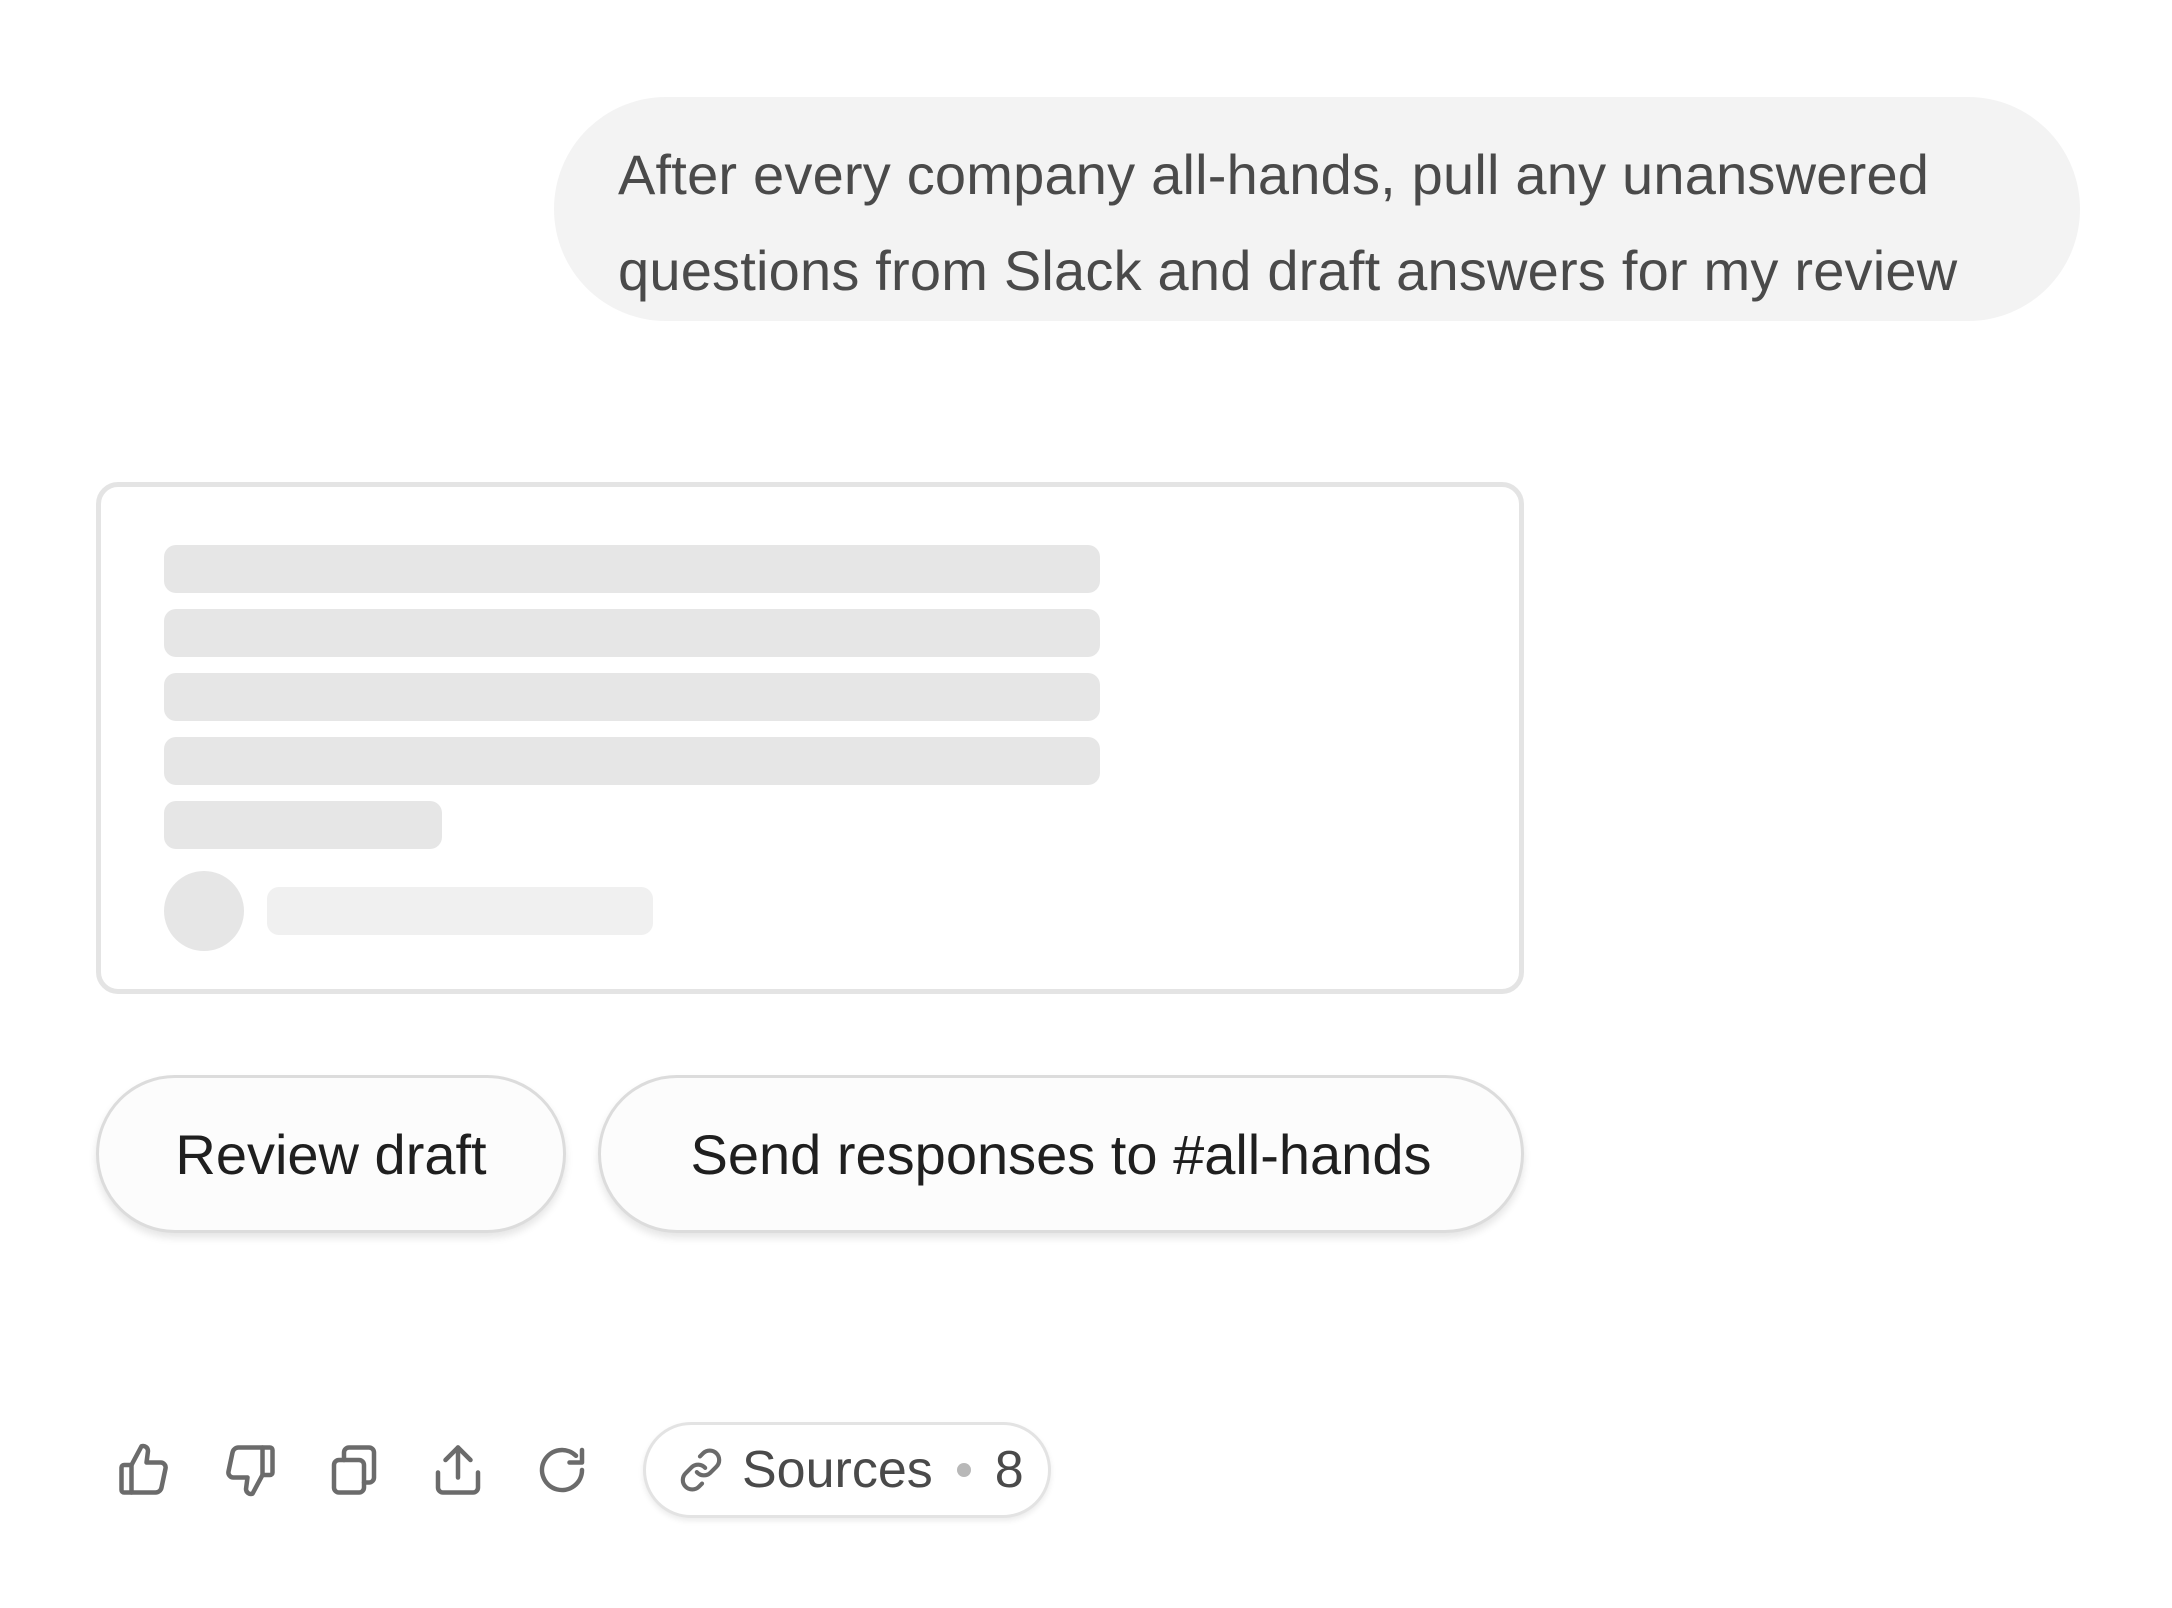 The width and height of the screenshot is (2172, 1608). Describe the element at coordinates (837, 1470) in the screenshot. I see `sources-label: Sources` at that location.